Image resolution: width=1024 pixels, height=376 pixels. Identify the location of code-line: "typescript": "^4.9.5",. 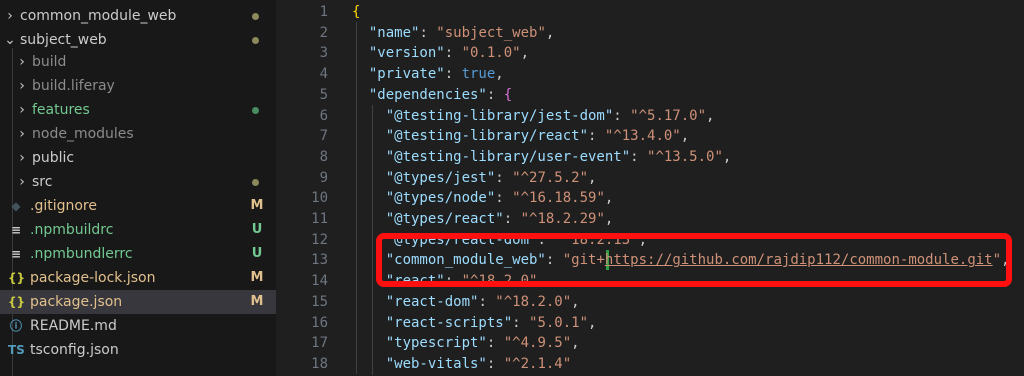
(466, 343).